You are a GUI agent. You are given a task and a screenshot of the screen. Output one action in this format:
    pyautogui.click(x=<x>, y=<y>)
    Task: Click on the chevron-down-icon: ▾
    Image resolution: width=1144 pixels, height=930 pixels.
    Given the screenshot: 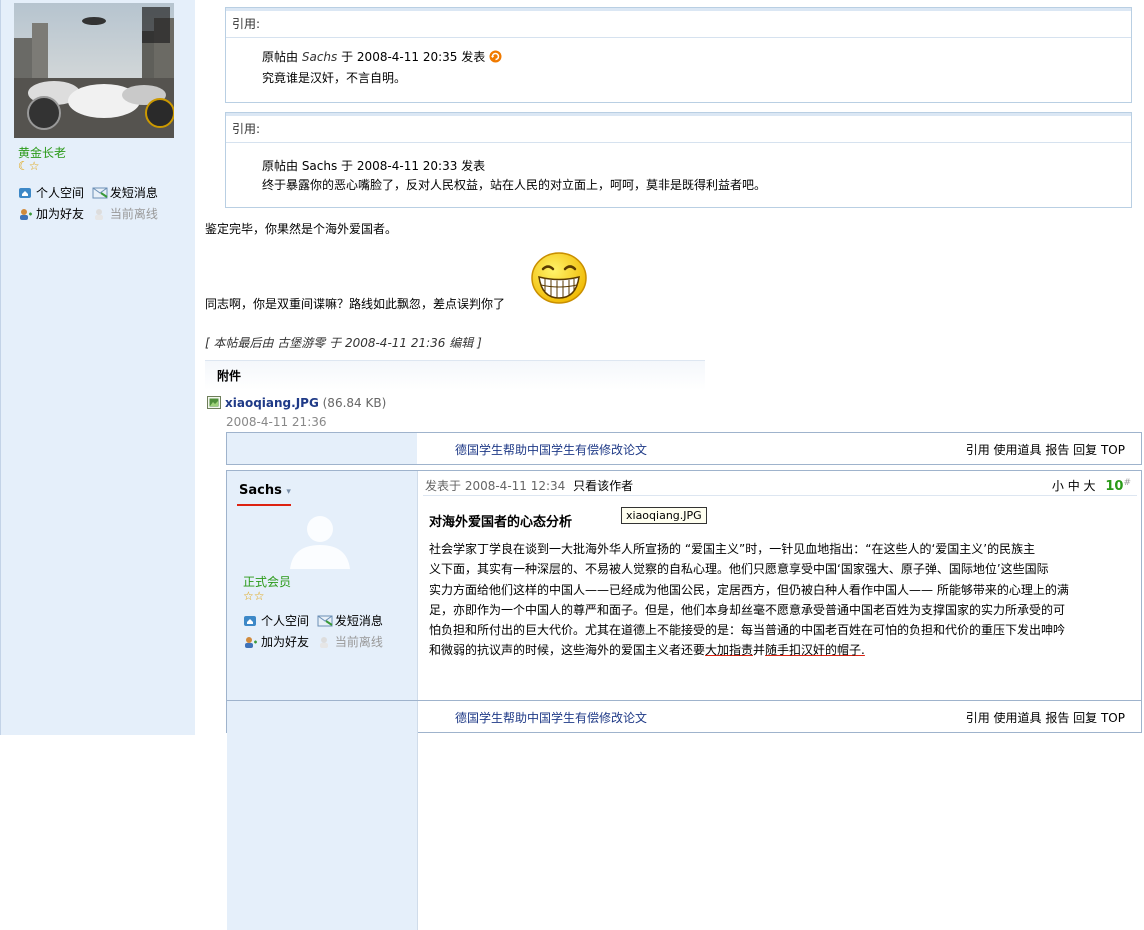 What is the action you would take?
    pyautogui.click(x=288, y=492)
    